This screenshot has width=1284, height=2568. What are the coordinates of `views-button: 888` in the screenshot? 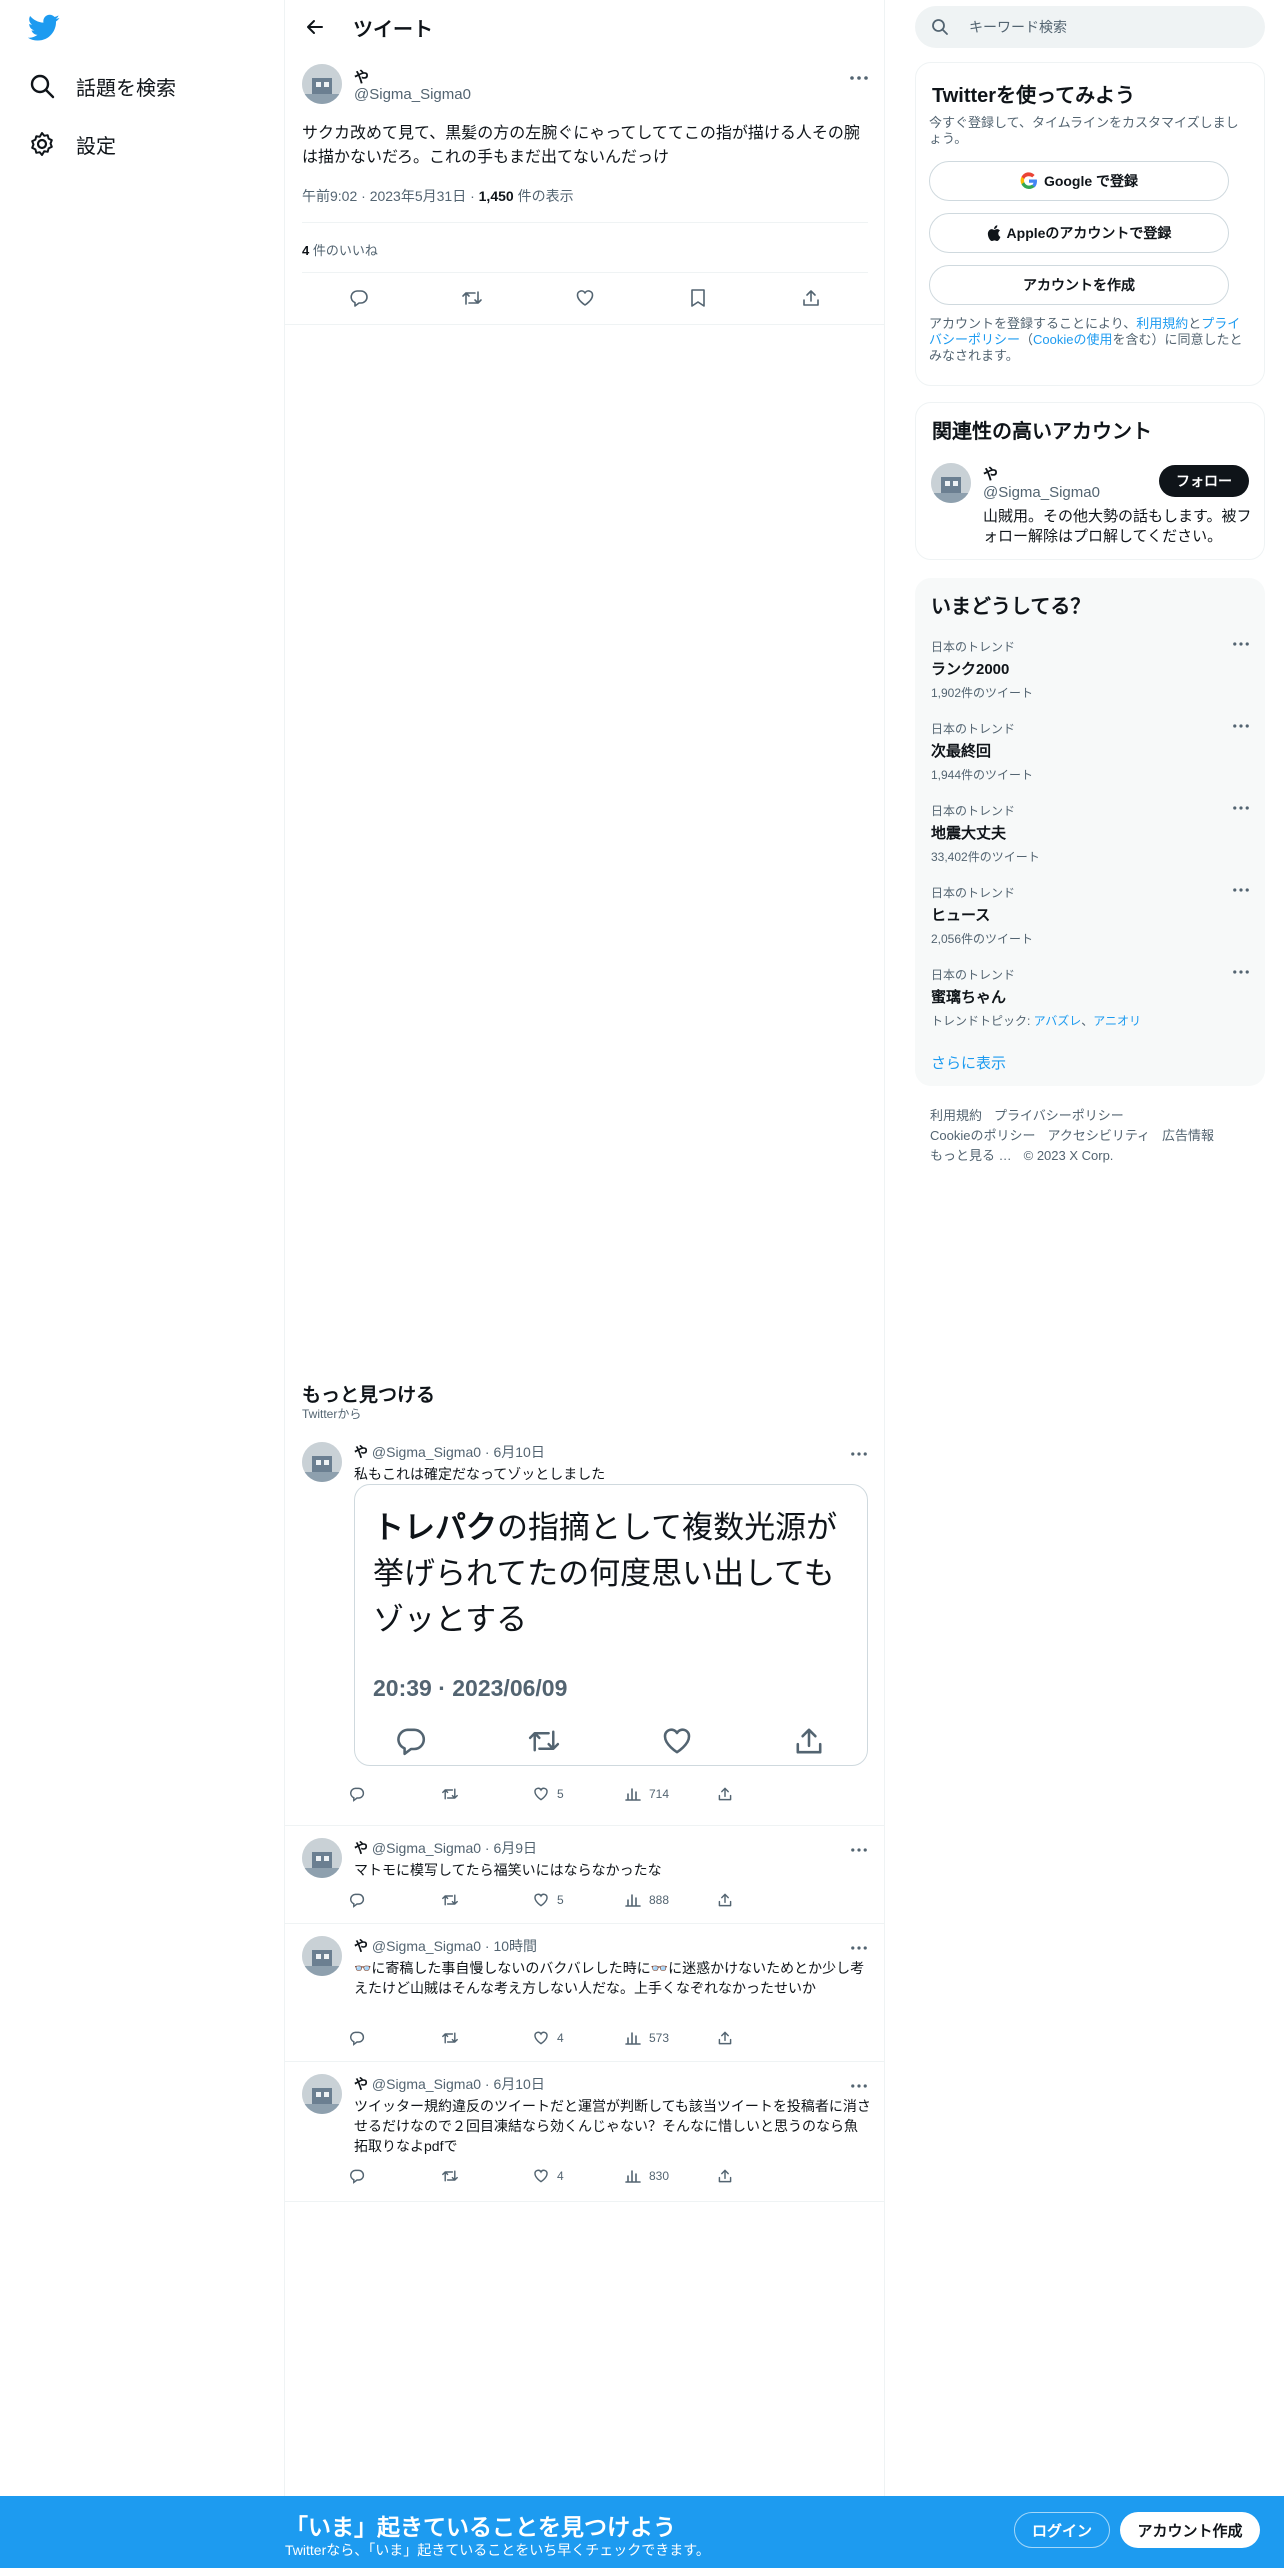 It's located at (663, 1900).